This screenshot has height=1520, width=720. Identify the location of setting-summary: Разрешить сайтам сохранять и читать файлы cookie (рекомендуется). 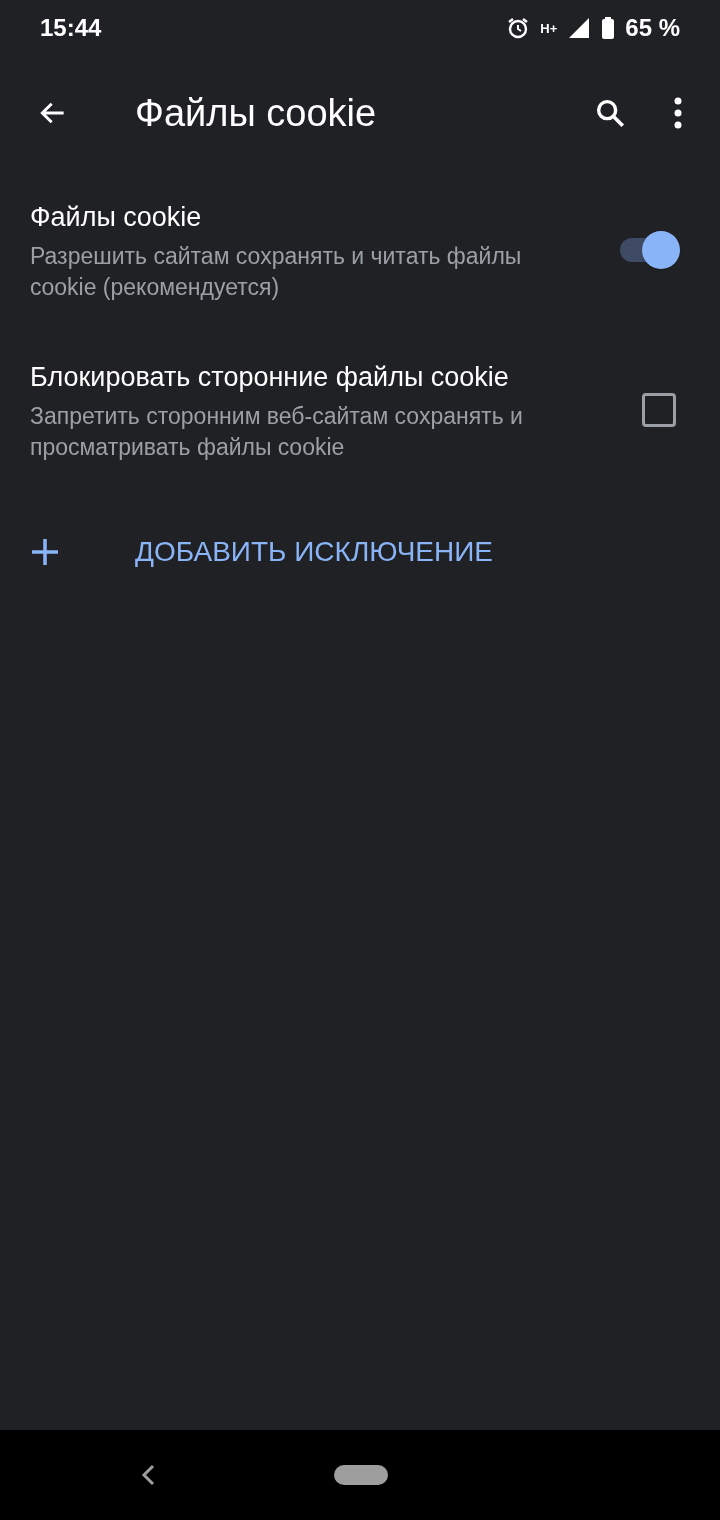
(276, 272).